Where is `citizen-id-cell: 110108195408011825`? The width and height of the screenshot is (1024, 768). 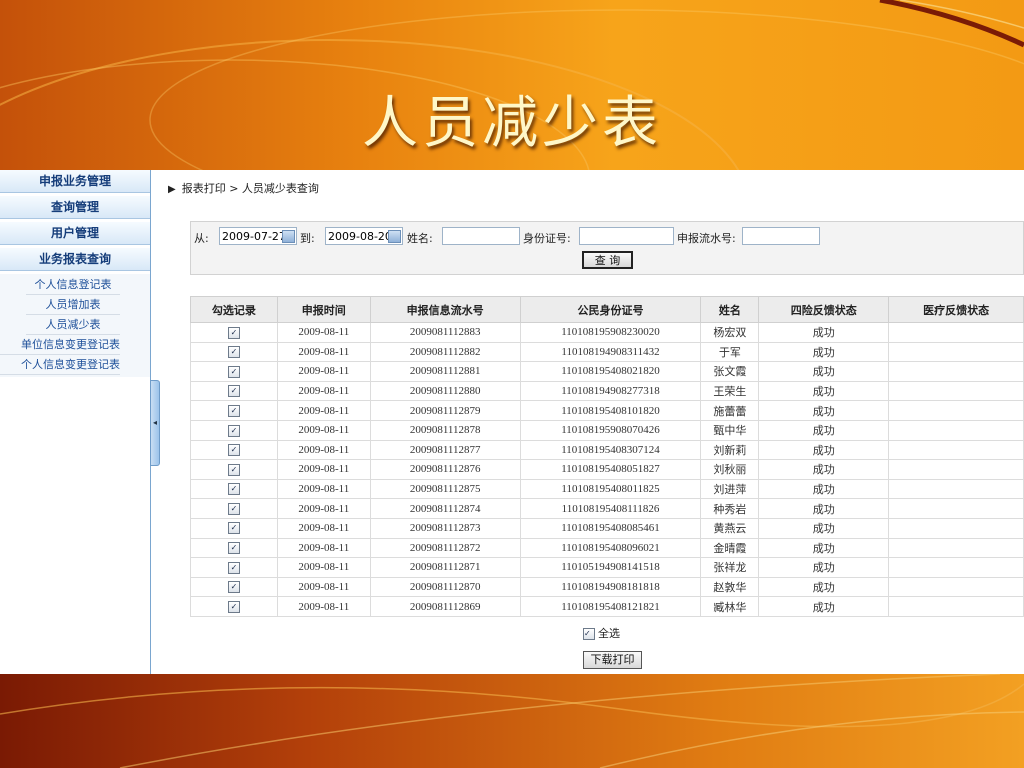 citizen-id-cell: 110108195408011825 is located at coordinates (610, 489).